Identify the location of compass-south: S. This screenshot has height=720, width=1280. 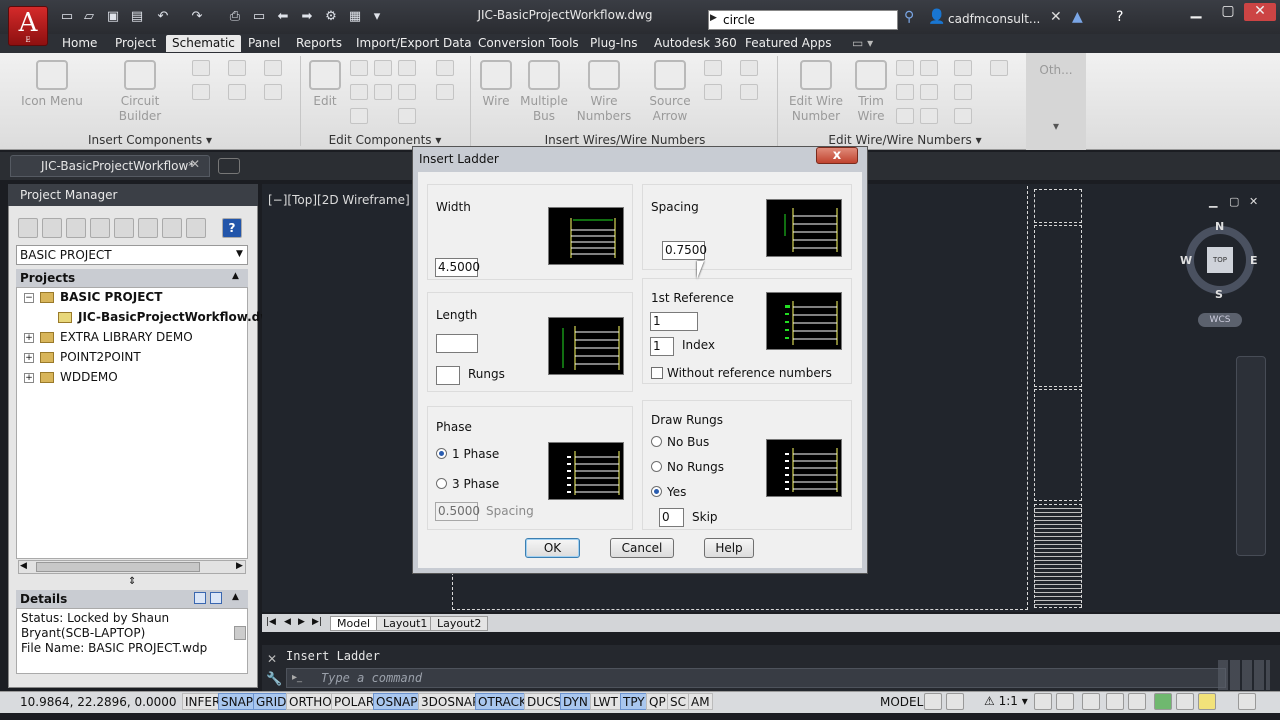
(1219, 294).